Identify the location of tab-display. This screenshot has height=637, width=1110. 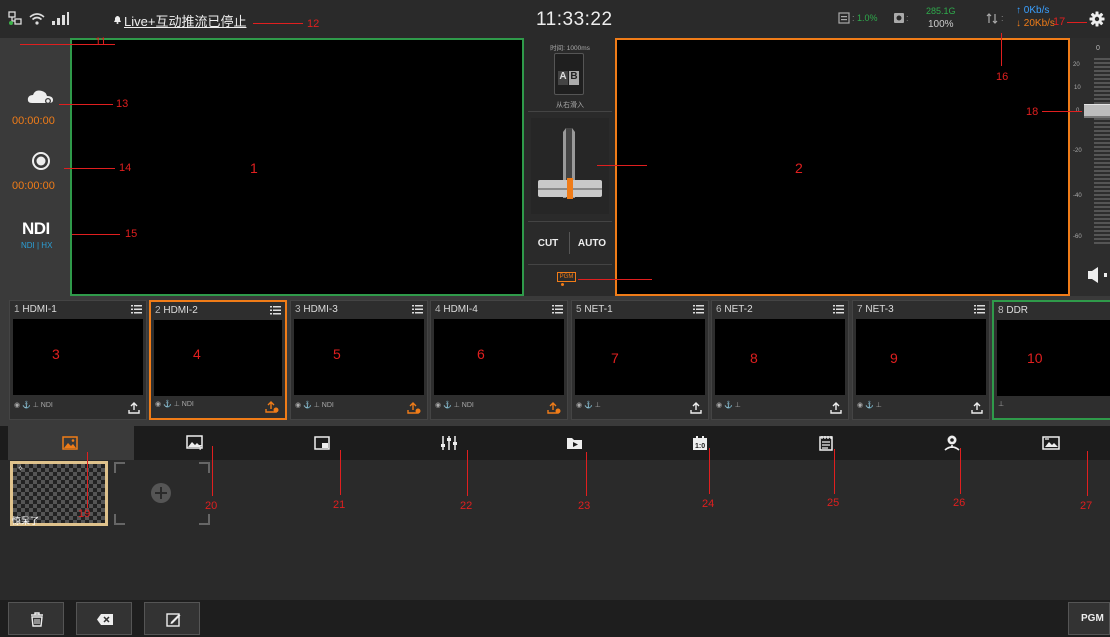
(1063, 443).